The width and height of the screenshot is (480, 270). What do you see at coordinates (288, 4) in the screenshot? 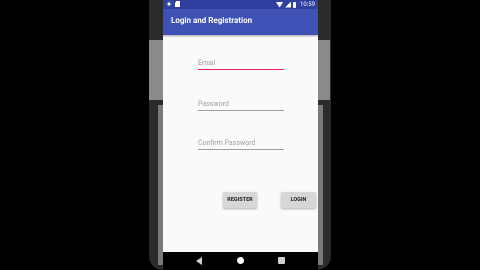
I see `signal-icon` at bounding box center [288, 4].